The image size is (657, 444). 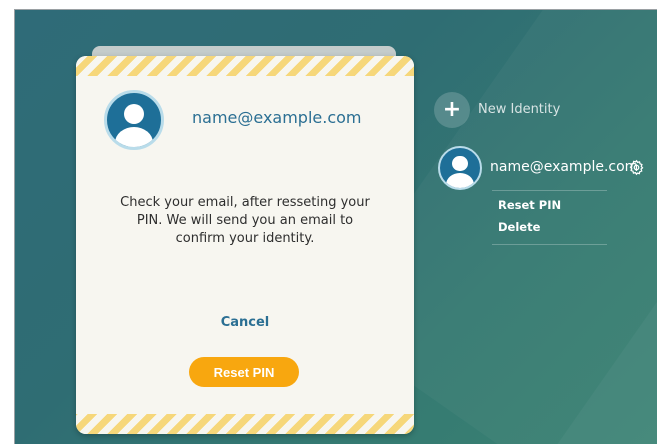 I want to click on menu-divider-bottom, so click(x=549, y=244).